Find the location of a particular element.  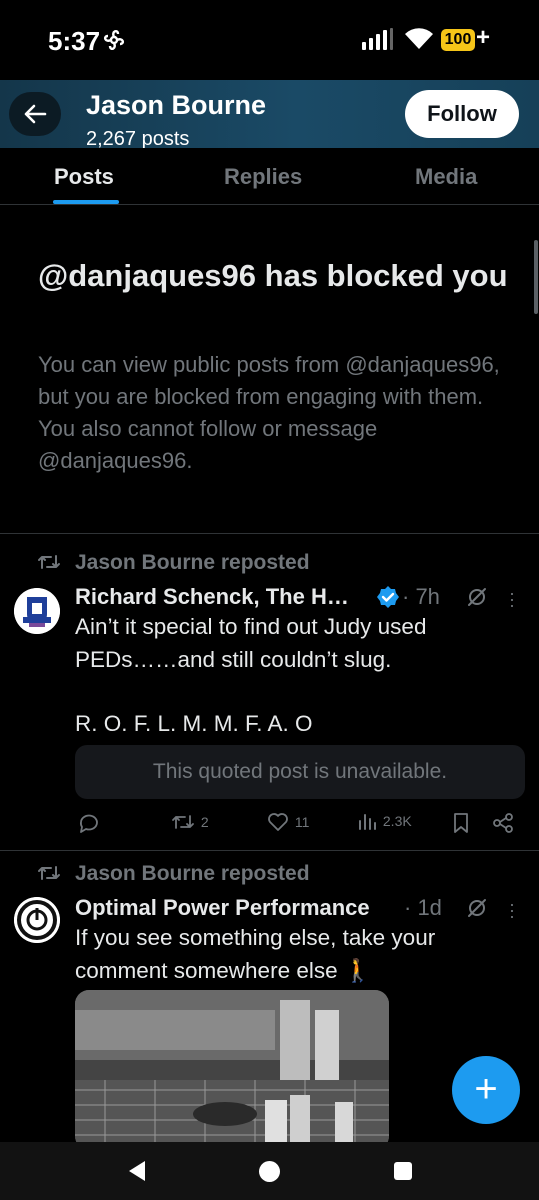

profile-name: Jason Bourne is located at coordinates (176, 105).